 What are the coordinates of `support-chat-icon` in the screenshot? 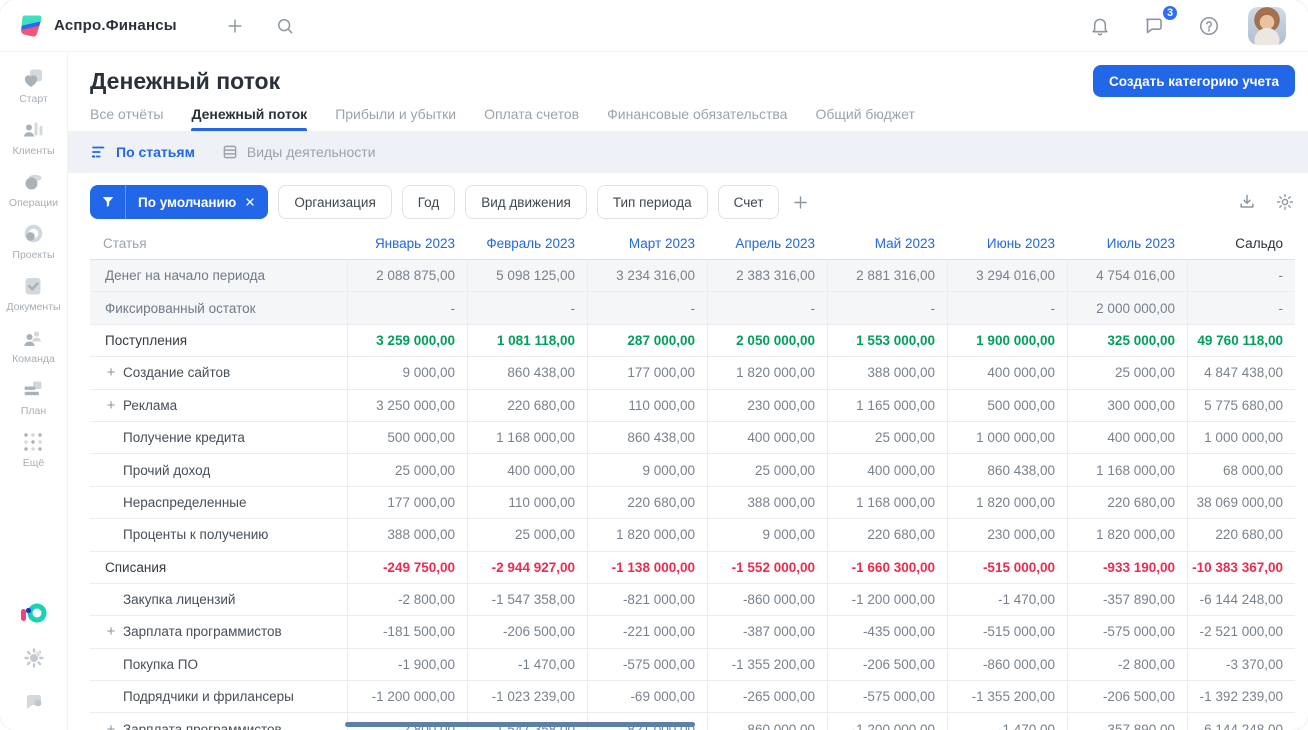 It's located at (34, 702).